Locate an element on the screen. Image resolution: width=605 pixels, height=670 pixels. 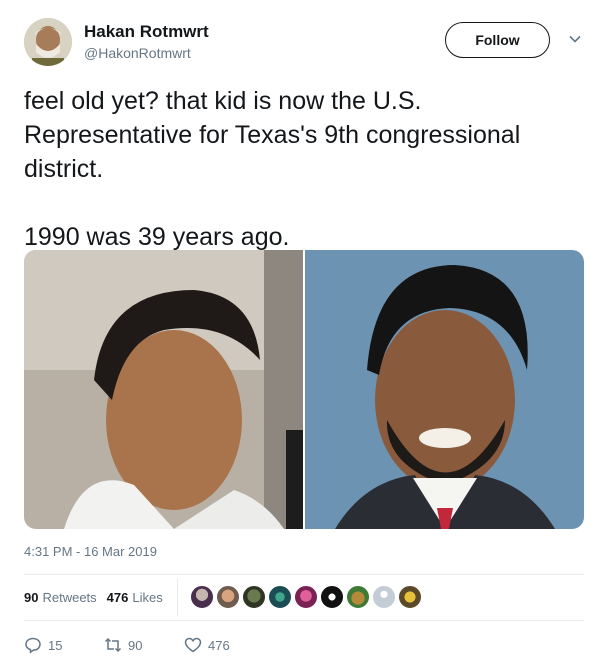
retweets-label: Retweets is located at coordinates (69, 597).